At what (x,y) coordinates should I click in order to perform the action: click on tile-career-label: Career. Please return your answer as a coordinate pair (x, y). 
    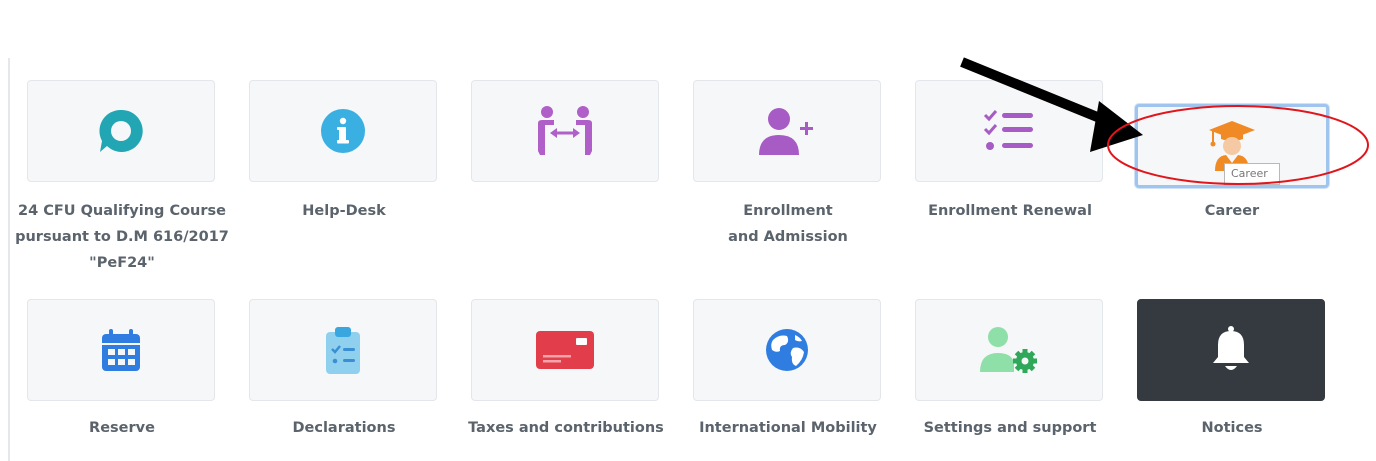
    Looking at the image, I should click on (1232, 211).